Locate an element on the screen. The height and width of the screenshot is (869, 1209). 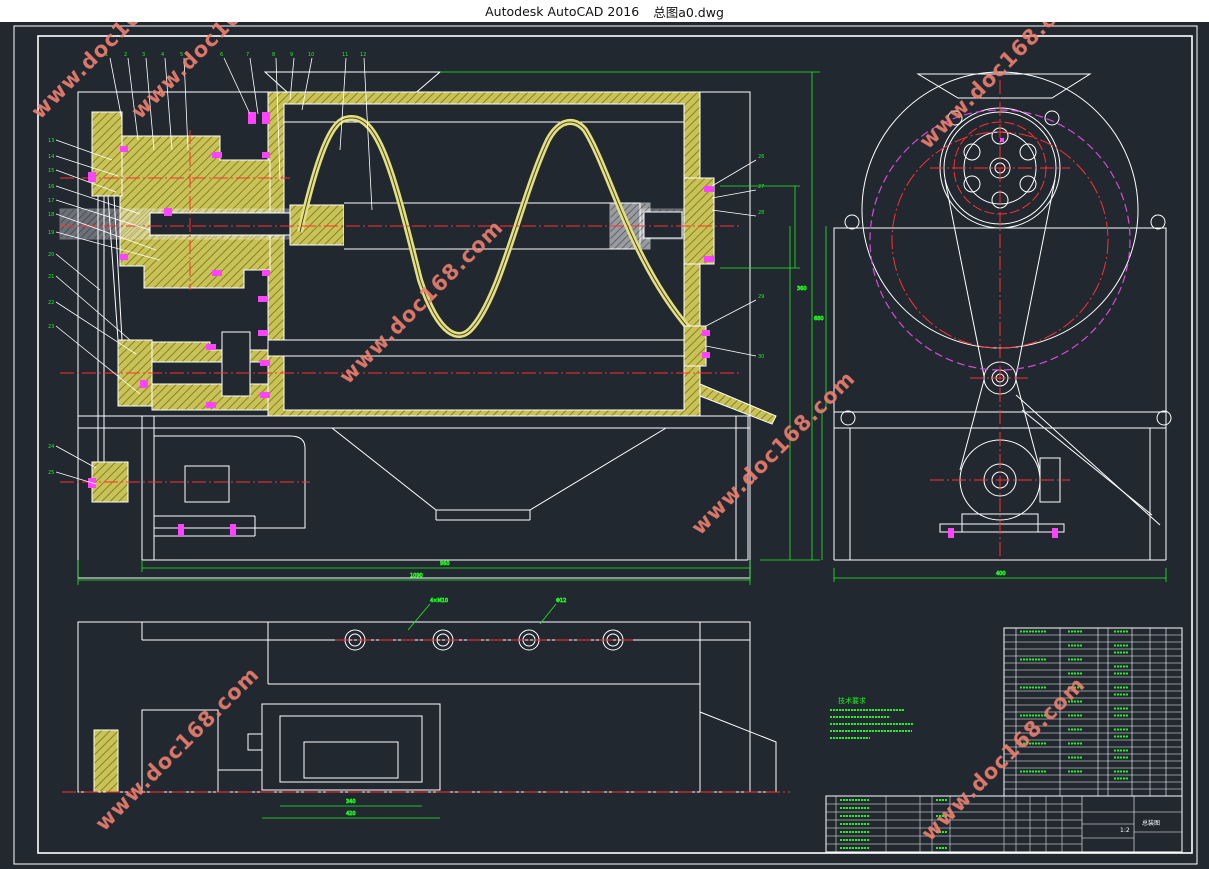
watermark-8: www.doc168.com is located at coordinates (1003, 758).